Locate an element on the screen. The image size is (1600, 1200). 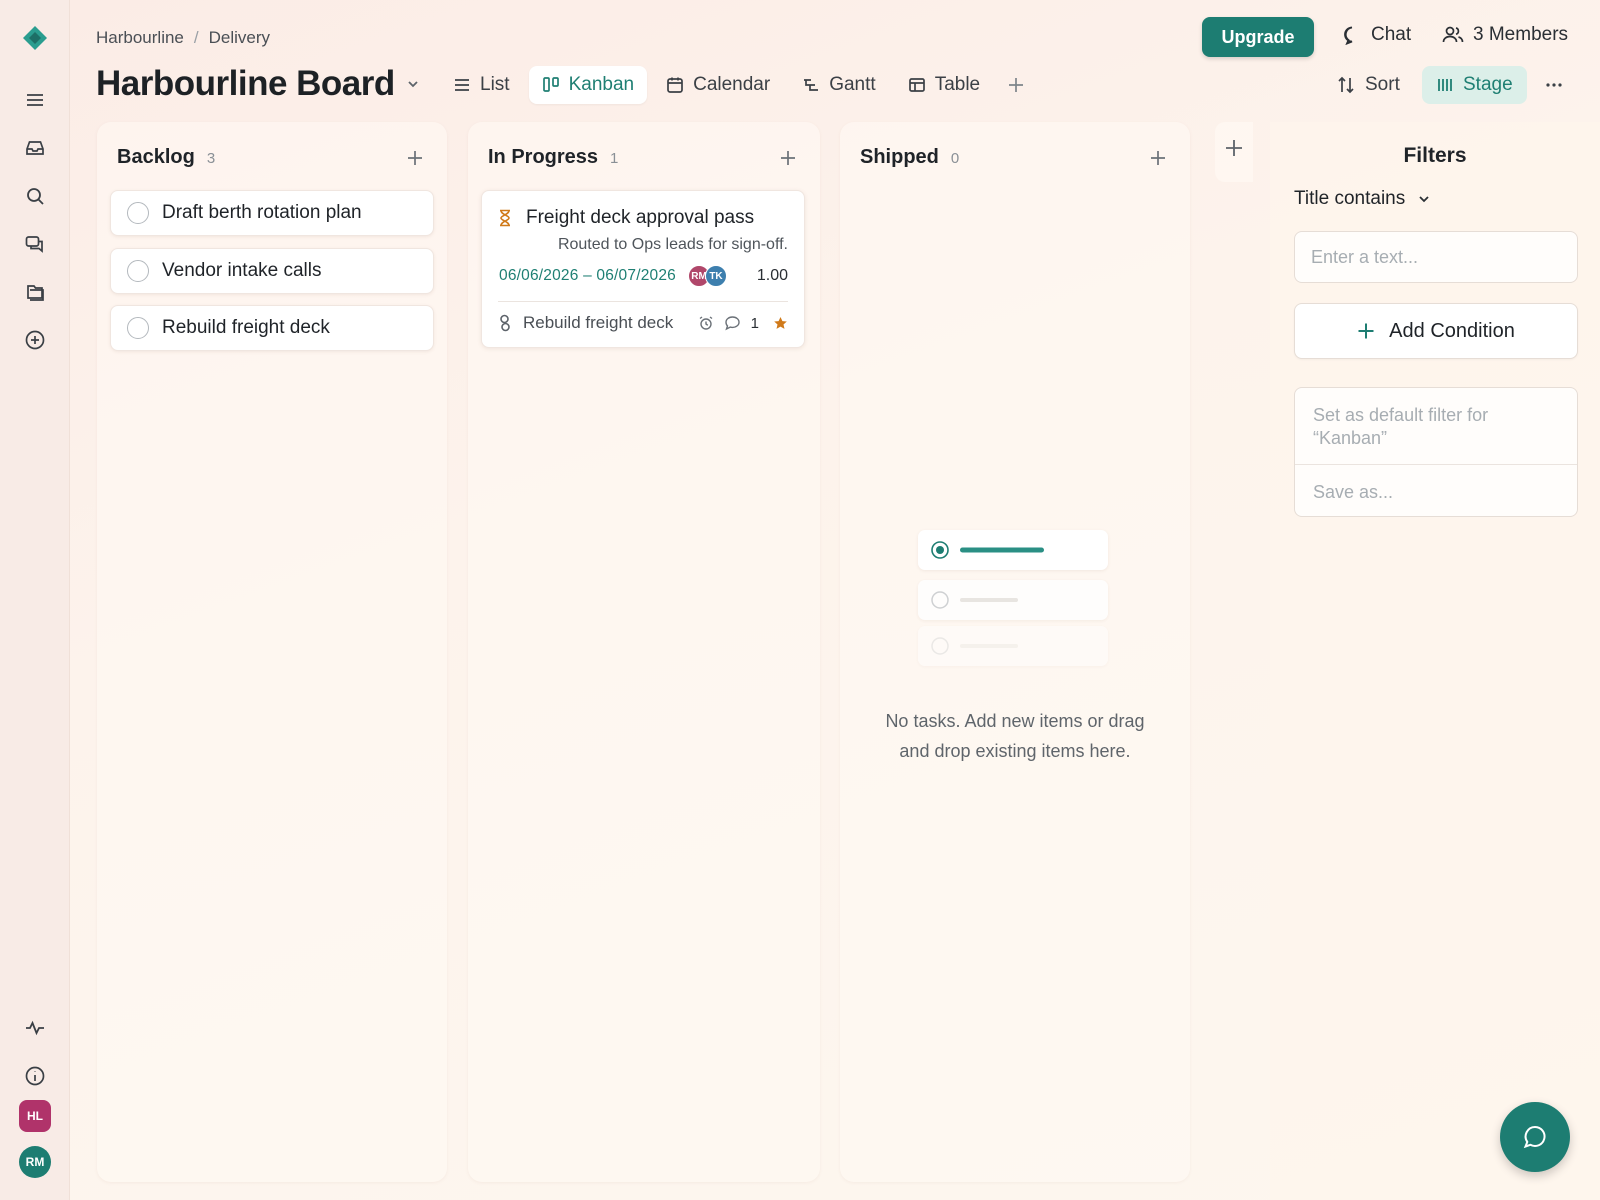
tab-kanban: Kanban is located at coordinates (588, 85).